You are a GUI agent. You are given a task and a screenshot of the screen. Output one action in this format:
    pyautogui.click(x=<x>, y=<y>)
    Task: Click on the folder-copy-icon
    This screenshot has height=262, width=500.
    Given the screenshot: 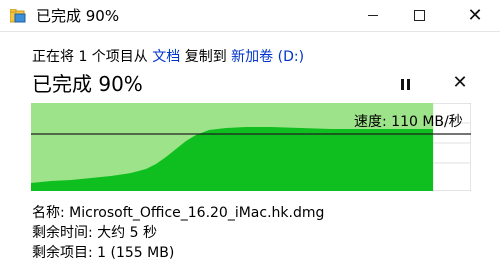 What is the action you would take?
    pyautogui.click(x=18, y=16)
    